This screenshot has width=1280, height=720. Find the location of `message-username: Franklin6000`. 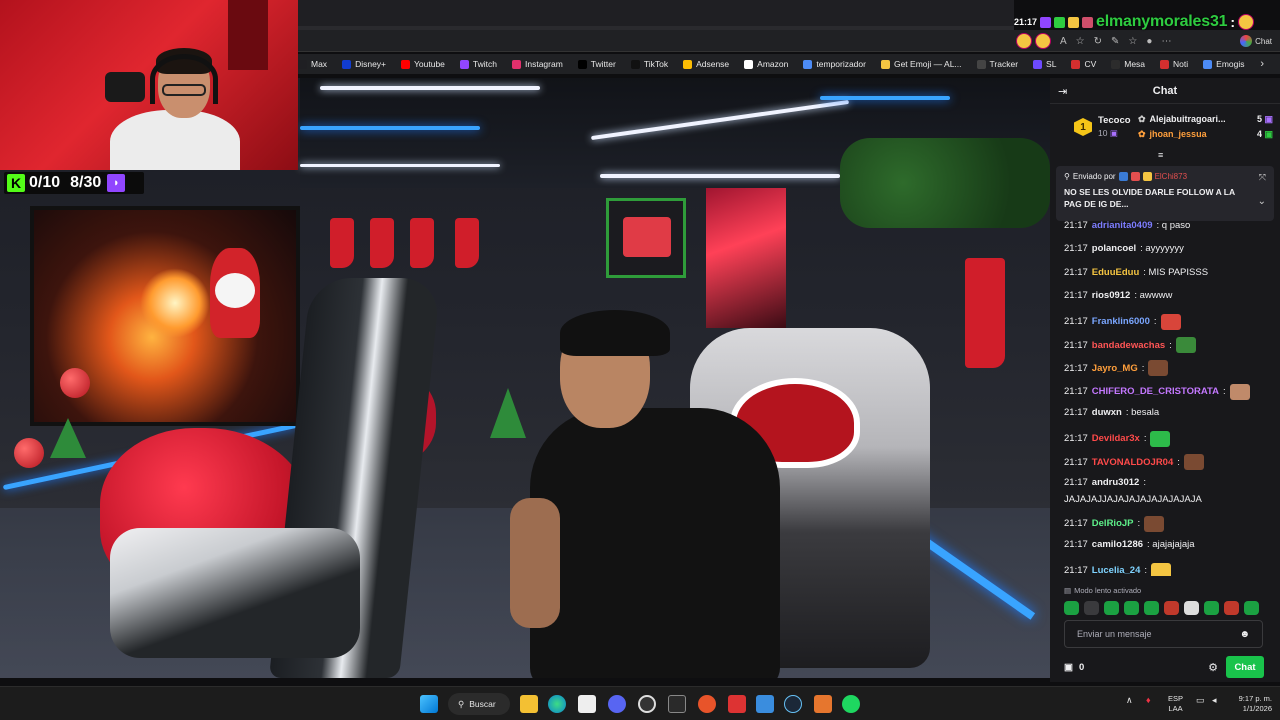

message-username: Franklin6000 is located at coordinates (1121, 321).